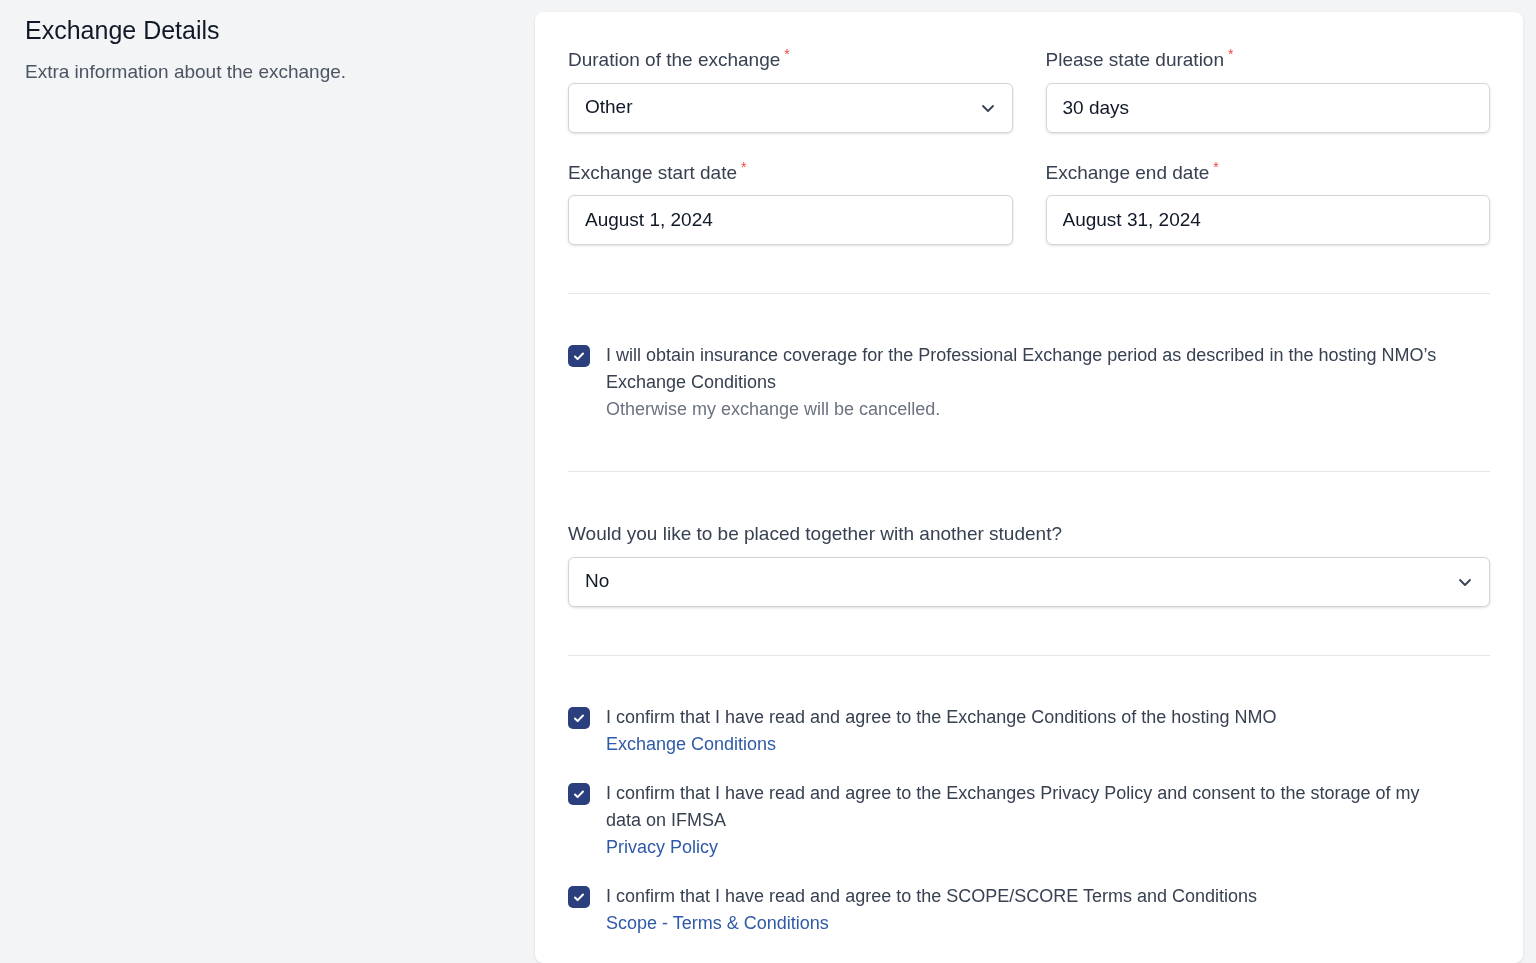 The height and width of the screenshot is (963, 1536). What do you see at coordinates (674, 60) in the screenshot?
I see `field-label: Duration of the exchange` at bounding box center [674, 60].